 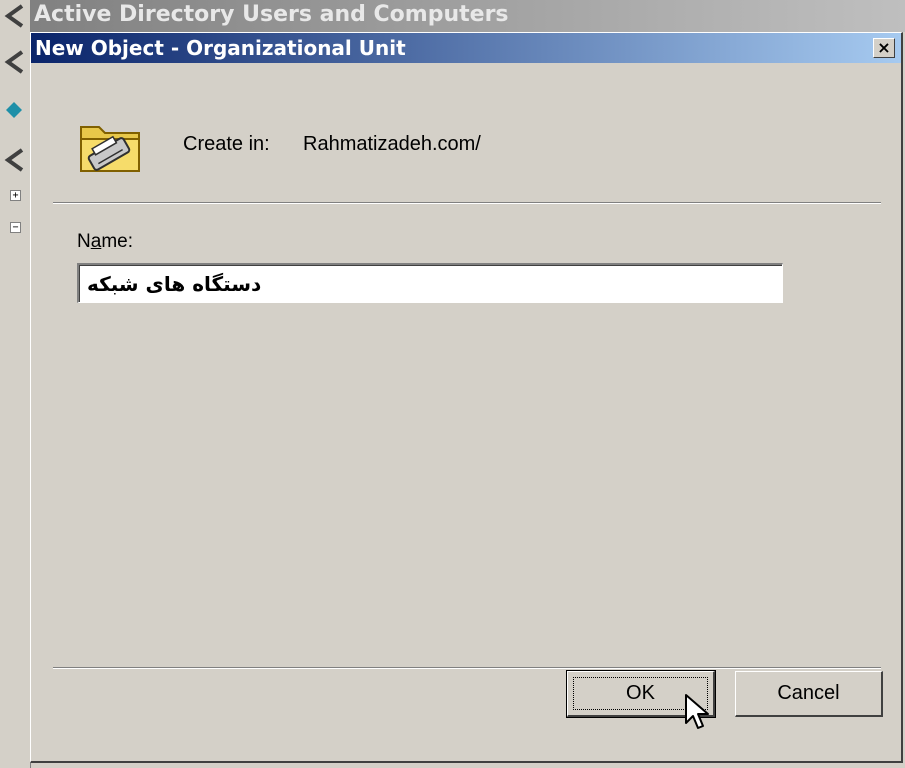 What do you see at coordinates (430, 283) in the screenshot?
I see `name-input` at bounding box center [430, 283].